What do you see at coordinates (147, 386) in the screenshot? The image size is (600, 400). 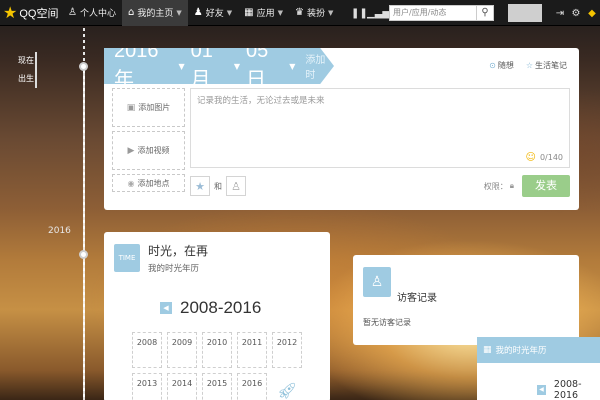 I see `year-tile-2013: 2013` at bounding box center [147, 386].